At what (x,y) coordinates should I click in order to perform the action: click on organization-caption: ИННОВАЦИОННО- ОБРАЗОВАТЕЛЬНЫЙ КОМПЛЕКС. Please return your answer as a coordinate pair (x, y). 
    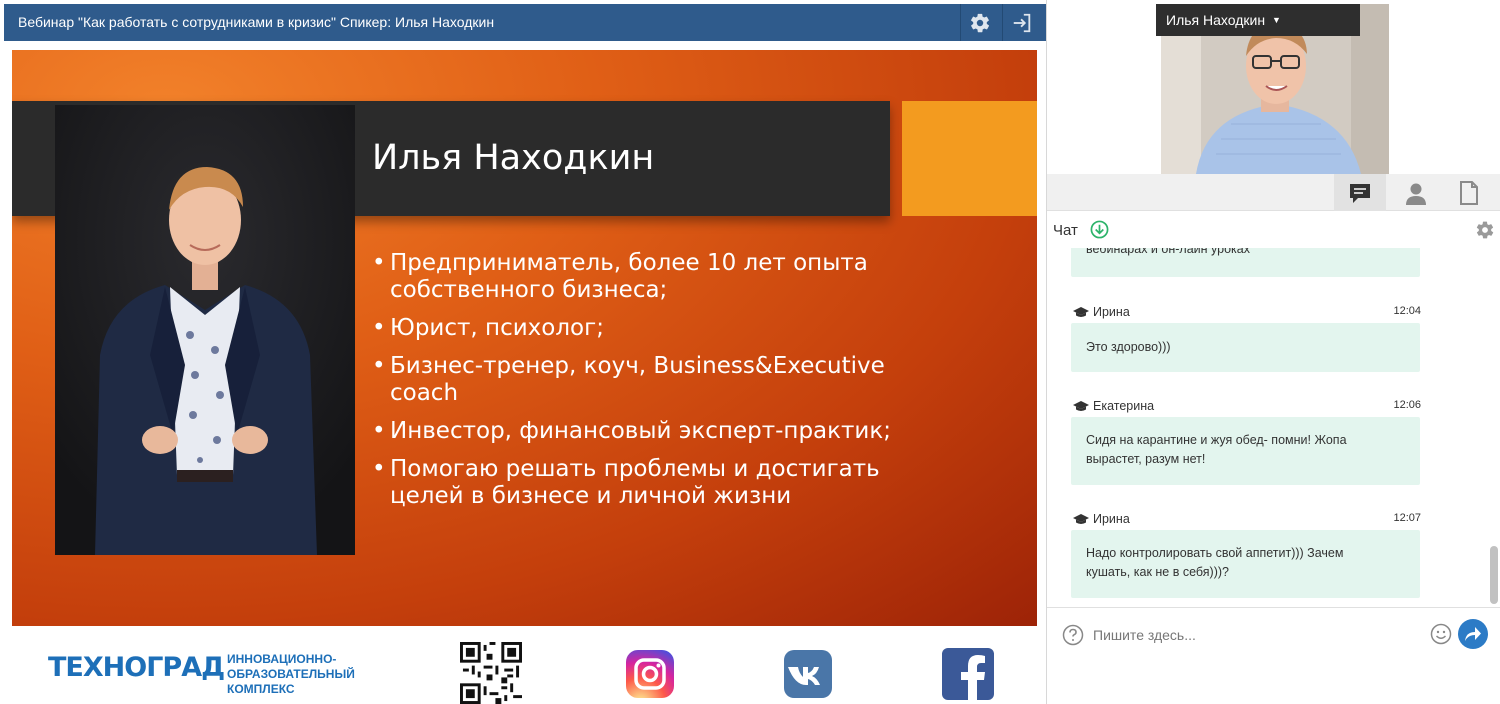
    Looking at the image, I should click on (291, 674).